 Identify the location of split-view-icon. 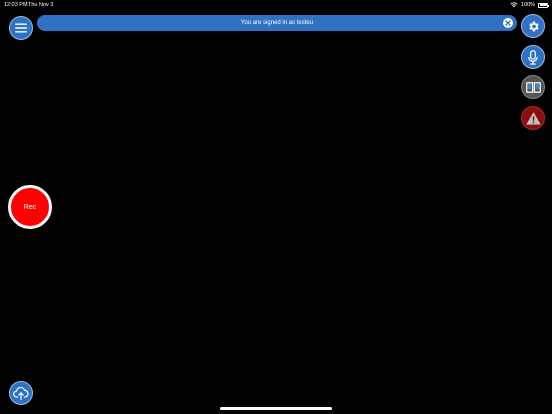
(533, 87).